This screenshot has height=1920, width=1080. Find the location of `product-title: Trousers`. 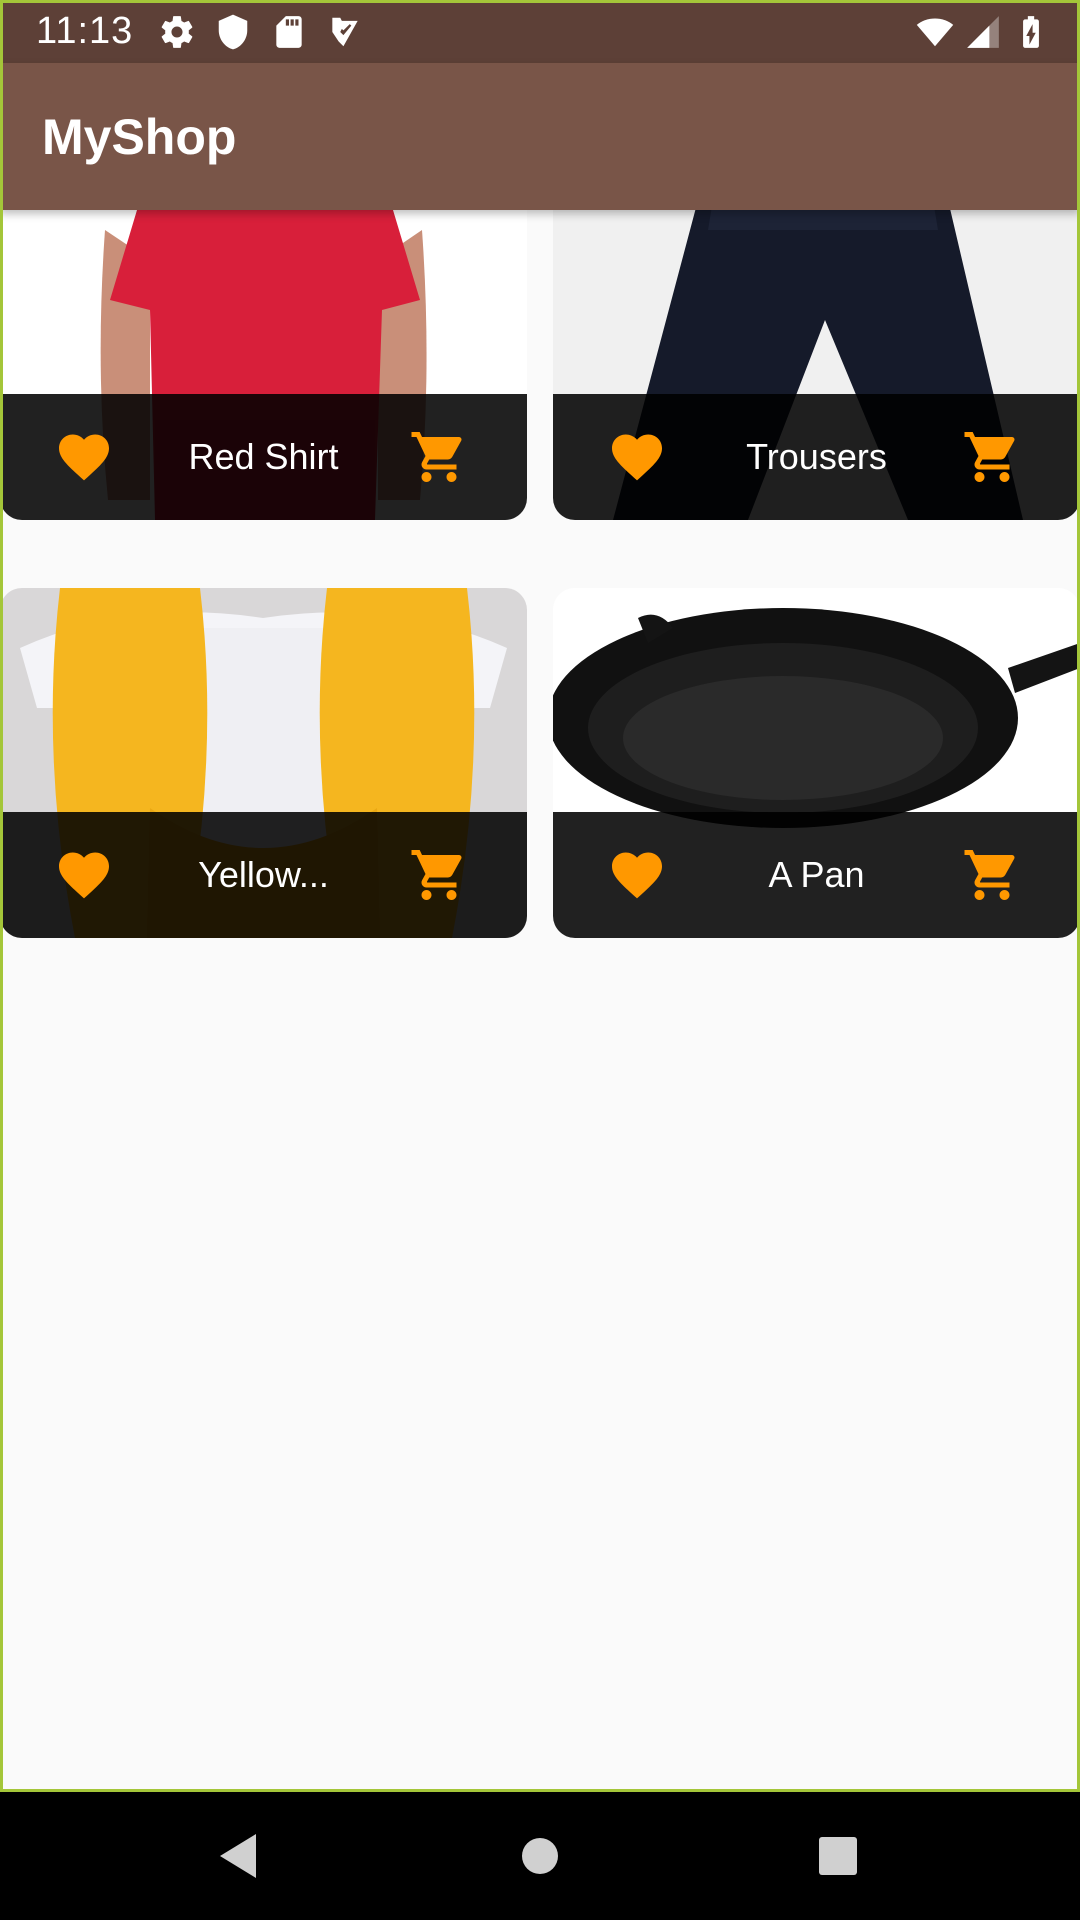

product-title: Trousers is located at coordinates (816, 456).